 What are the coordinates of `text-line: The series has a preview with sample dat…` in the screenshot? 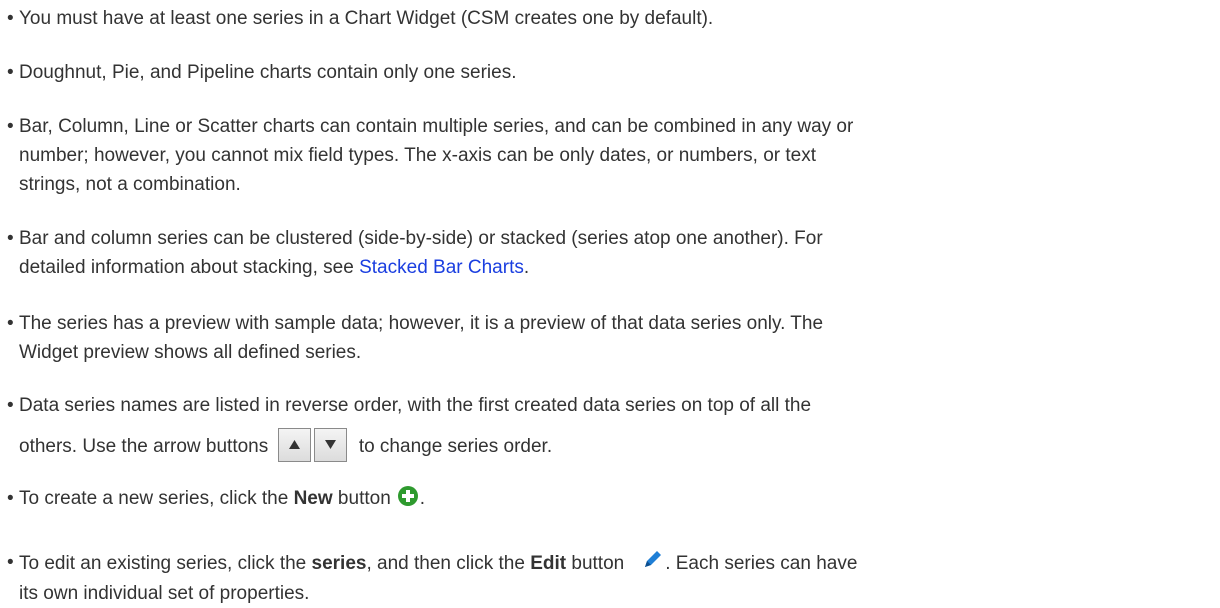 It's located at (421, 323).